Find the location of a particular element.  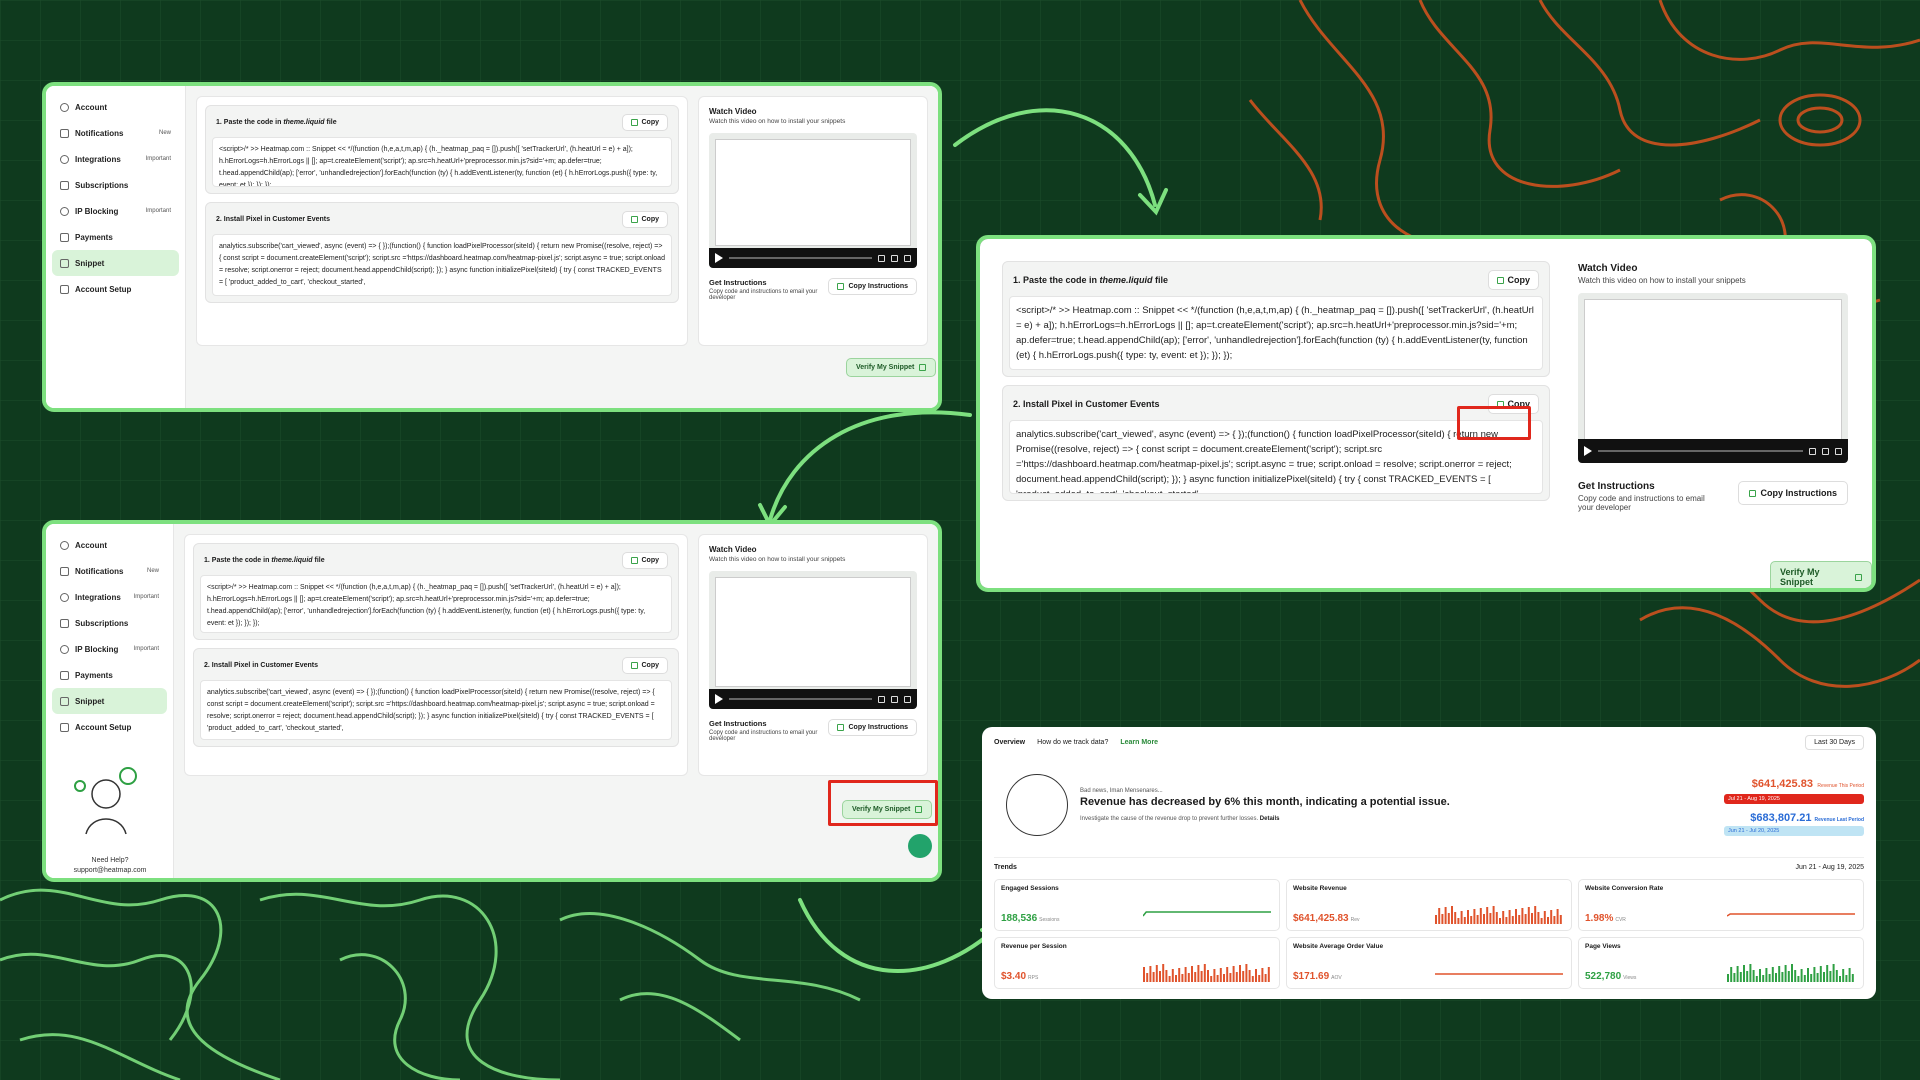

support-email: support@heatmap.com is located at coordinates (110, 870).